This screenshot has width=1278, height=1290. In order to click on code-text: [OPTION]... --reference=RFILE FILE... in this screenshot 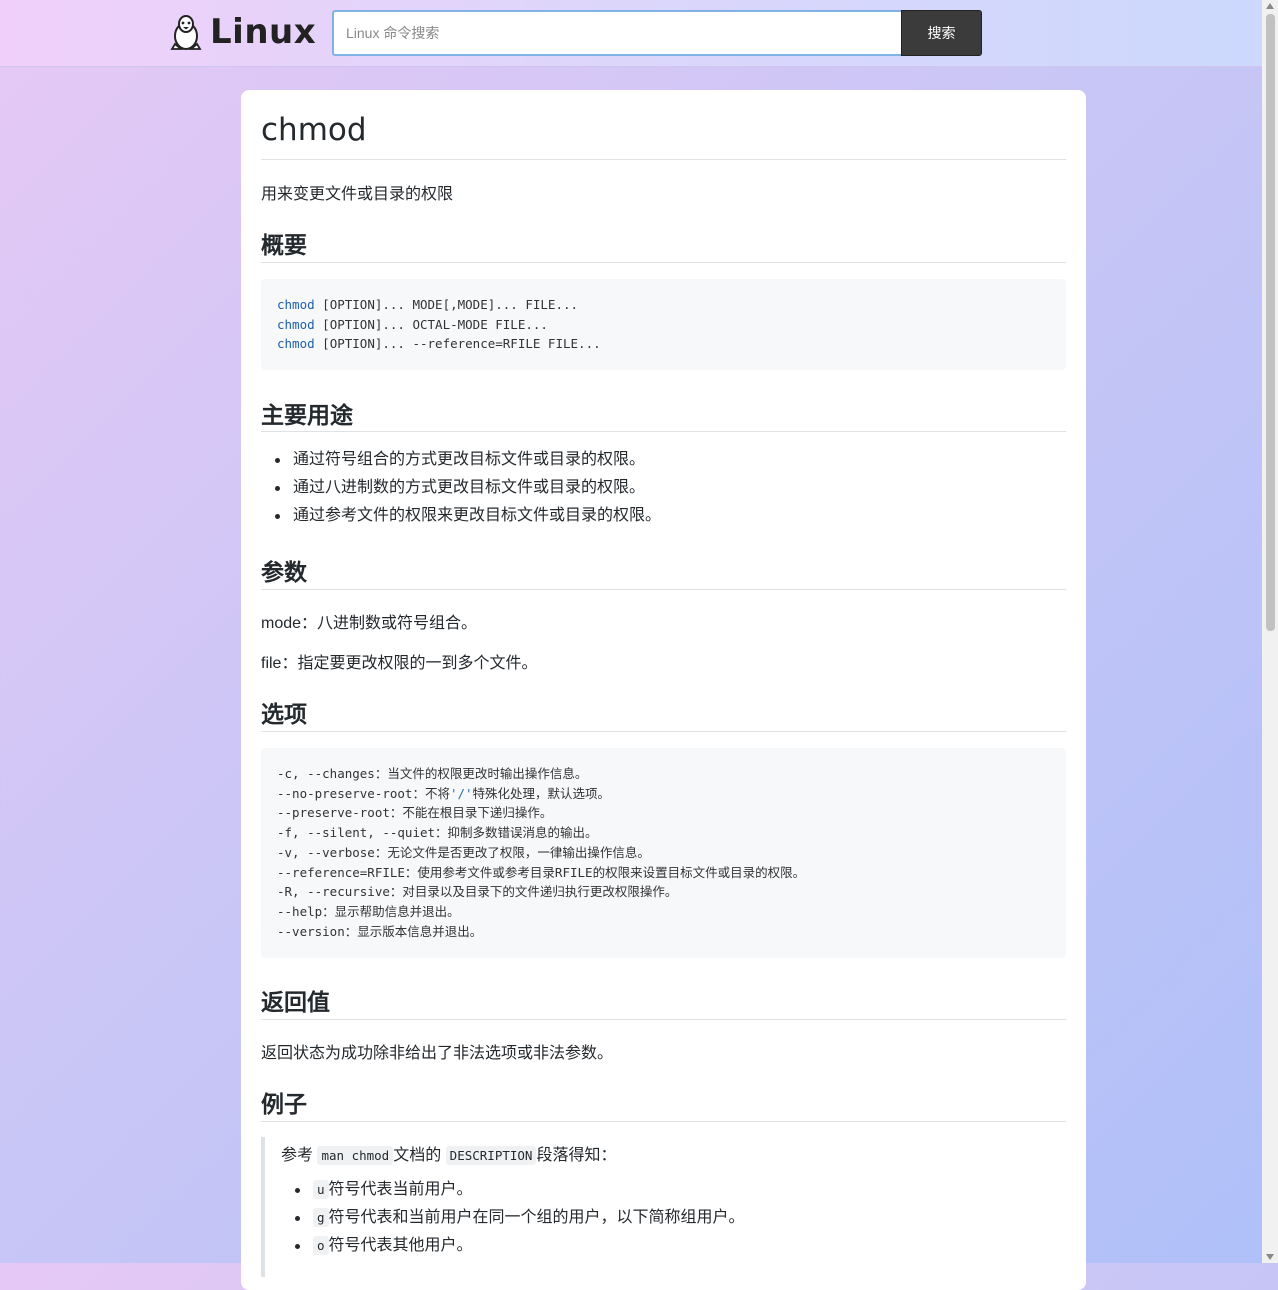, I will do `click(457, 344)`.